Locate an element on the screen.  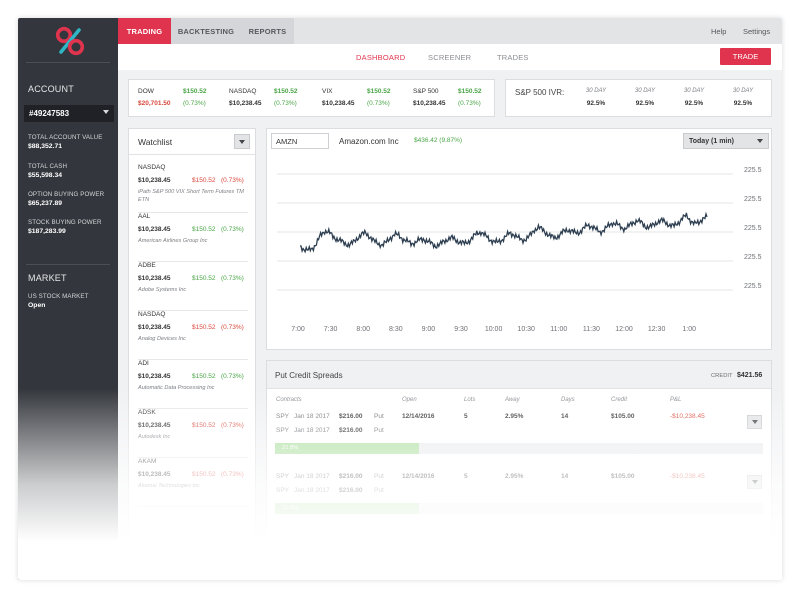
stat-label-option-buying-power: OPTION BUYING POWER is located at coordinates (66, 194).